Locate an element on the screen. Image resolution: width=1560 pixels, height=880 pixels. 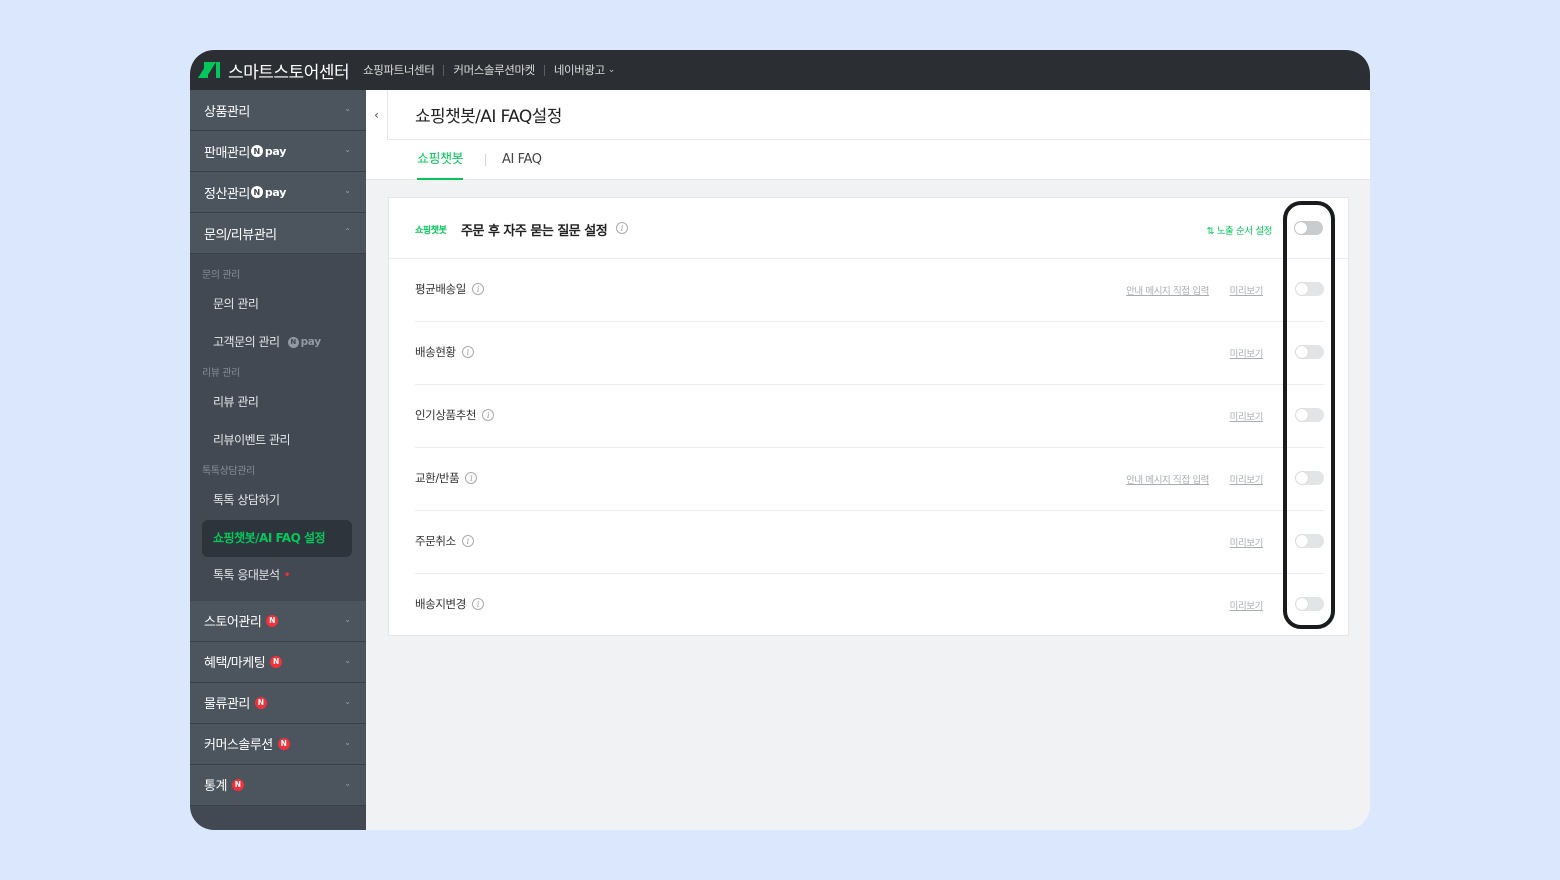
sidebar-item-statistics: 통계 N ⌄ is located at coordinates (278, 785).